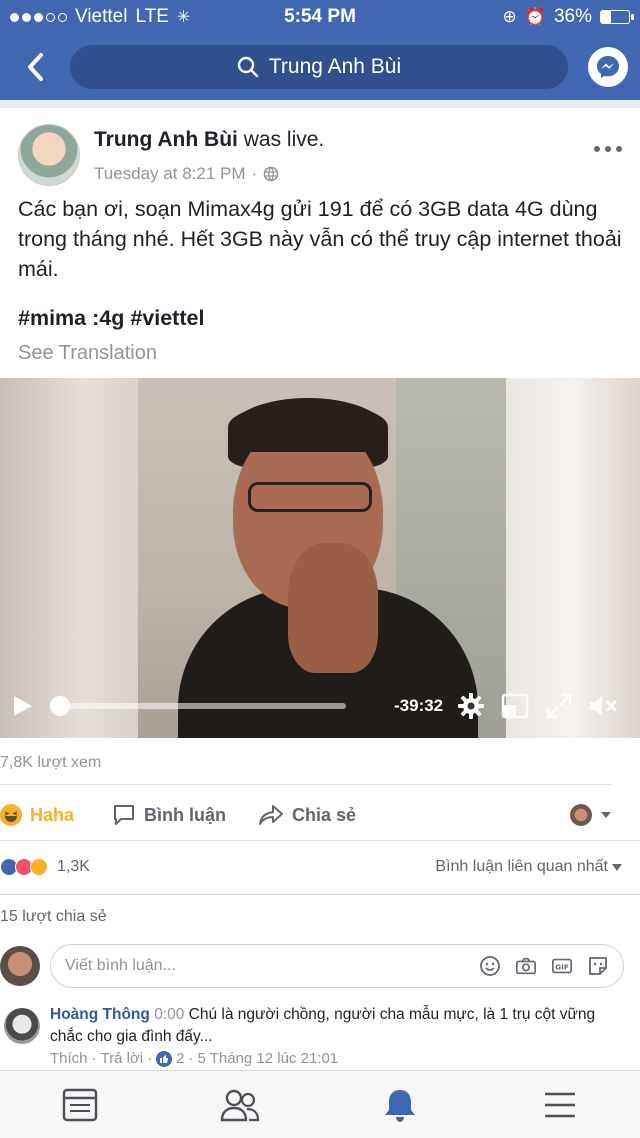 This screenshot has width=640, height=1138. I want to click on scrubber-knob, so click(60, 706).